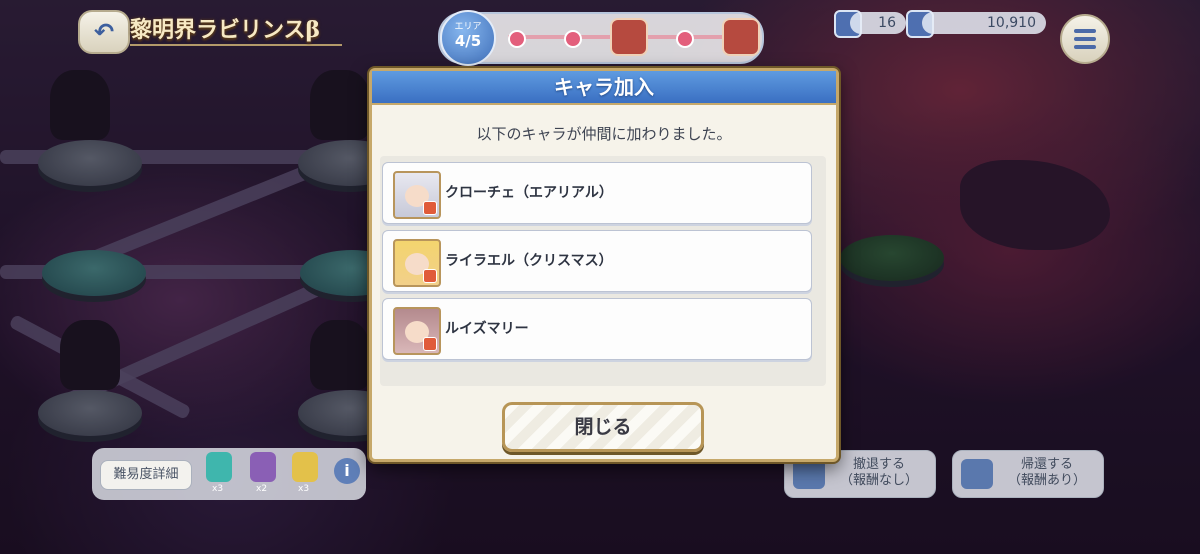  Describe the element at coordinates (529, 193) in the screenshot. I see `character-name: クローチェ（エアリアル）` at that location.